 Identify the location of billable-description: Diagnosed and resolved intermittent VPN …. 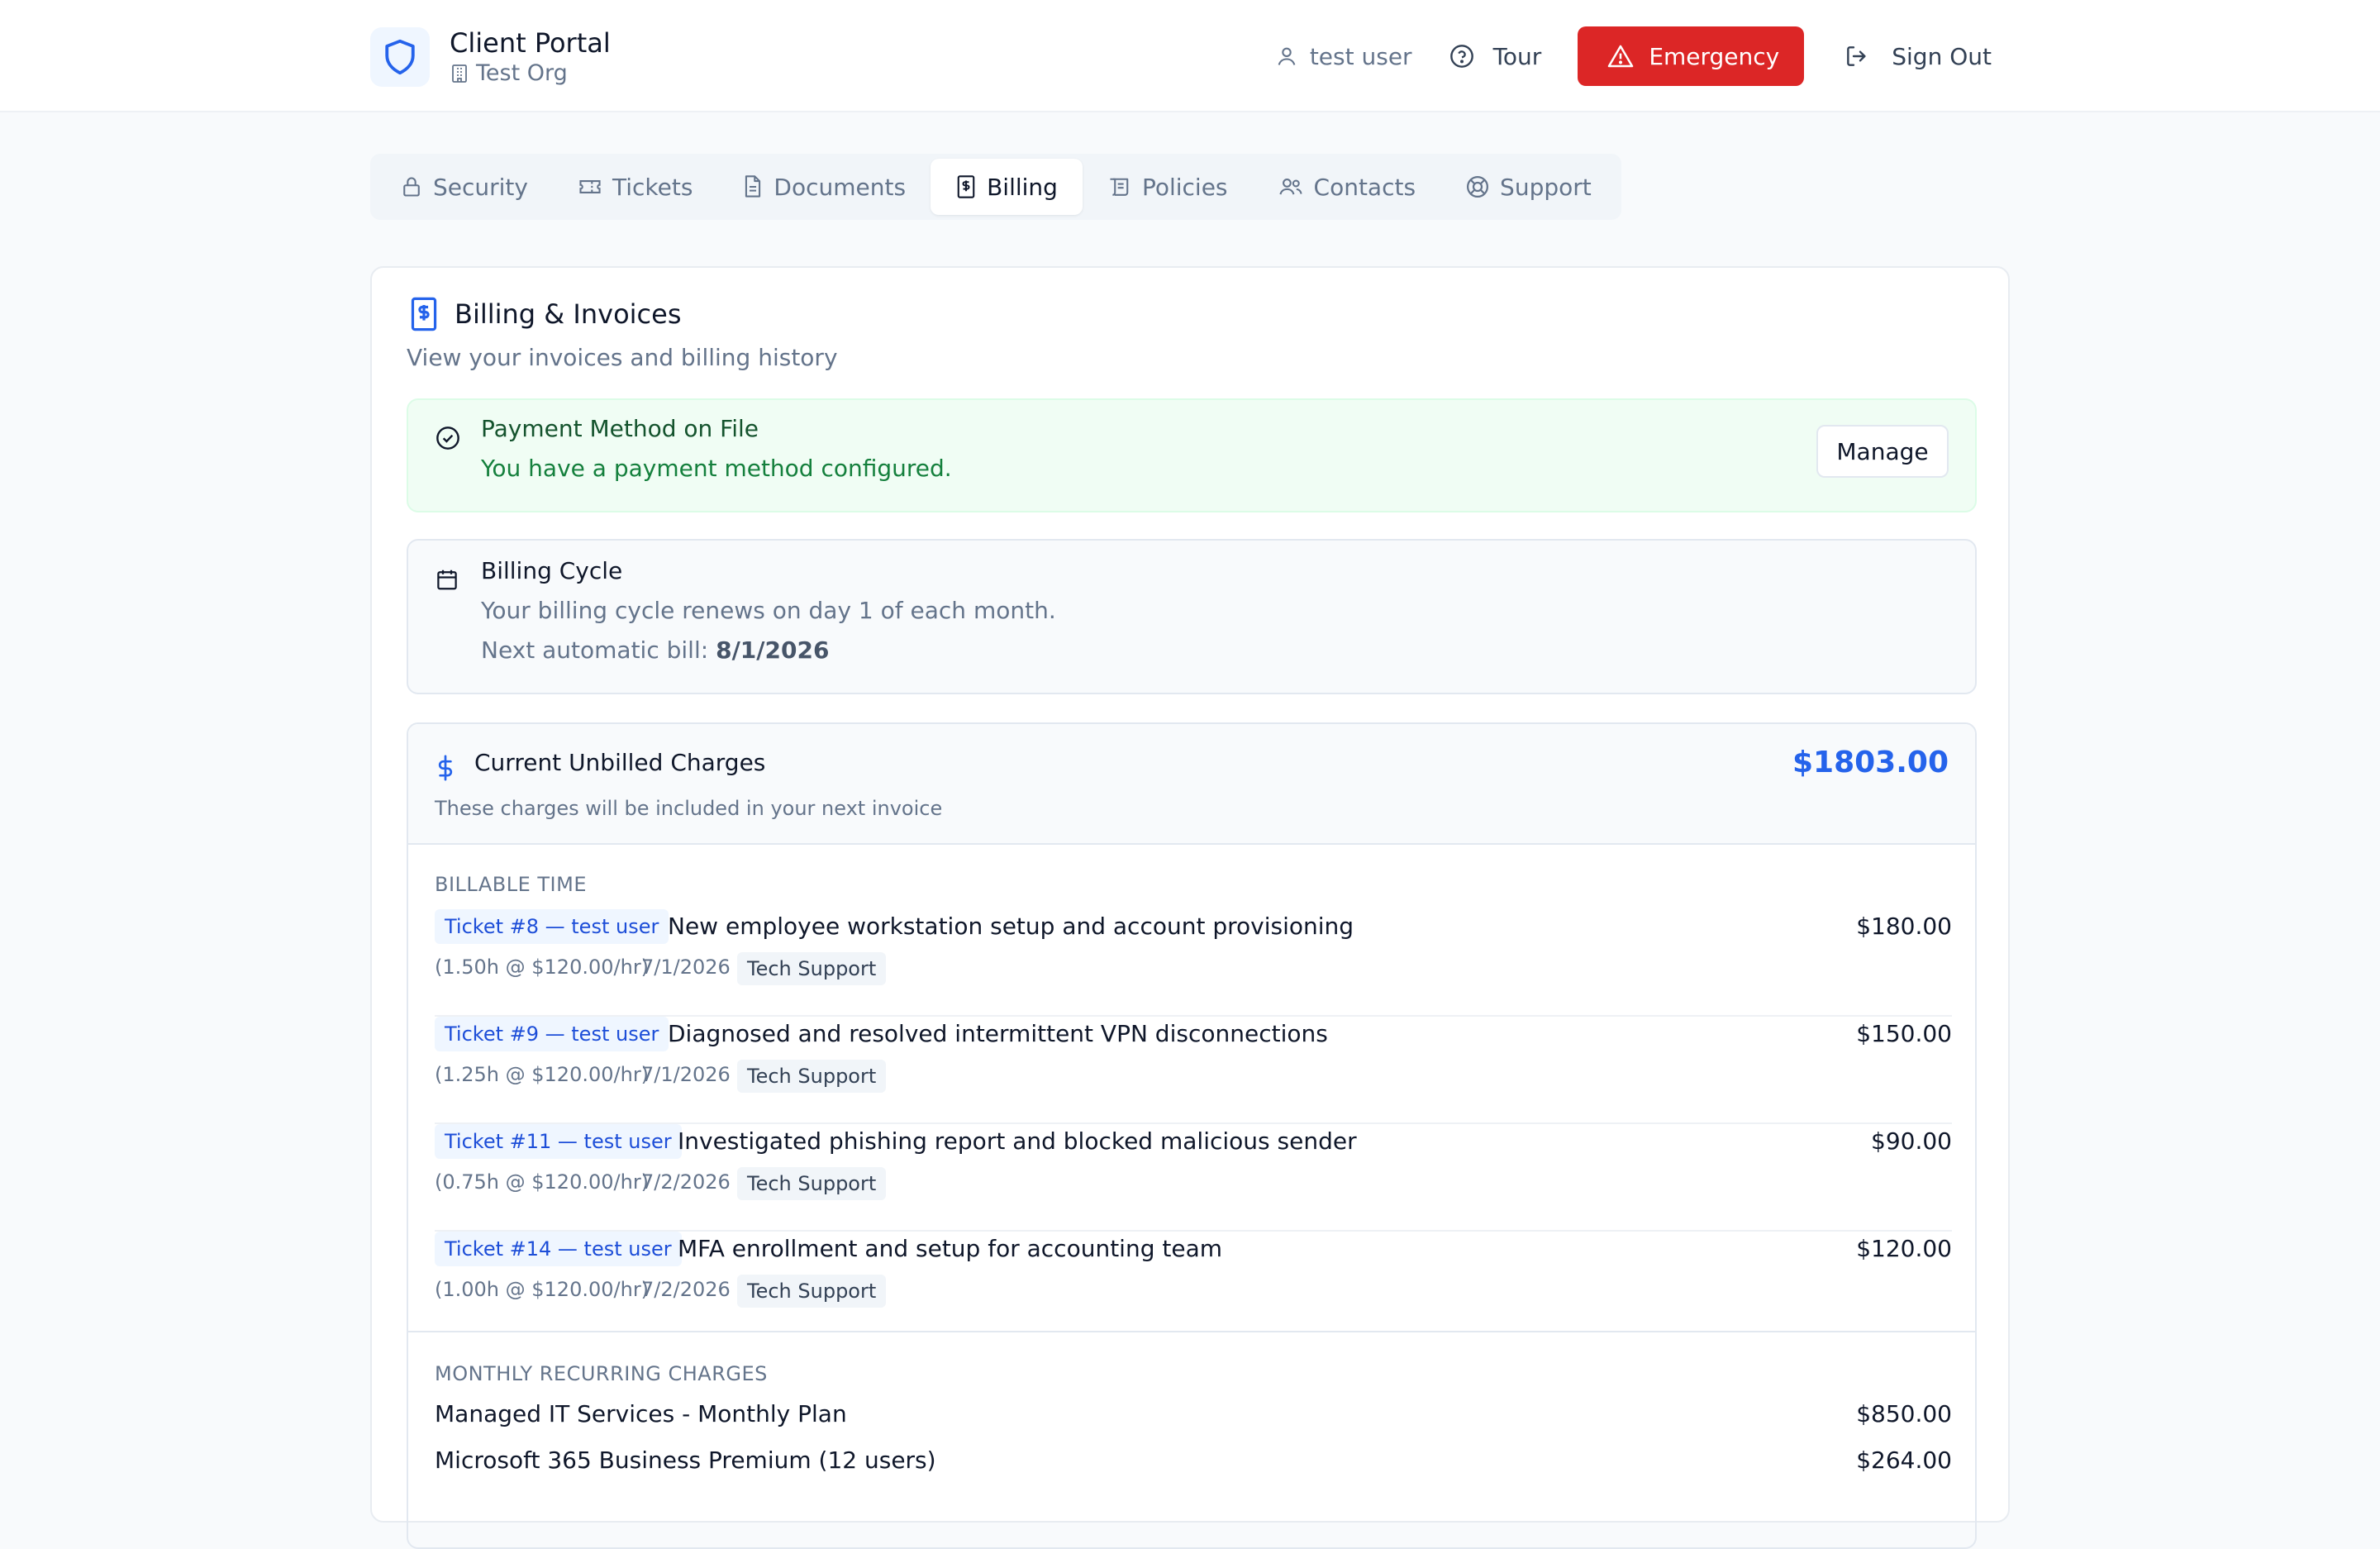
(998, 1033).